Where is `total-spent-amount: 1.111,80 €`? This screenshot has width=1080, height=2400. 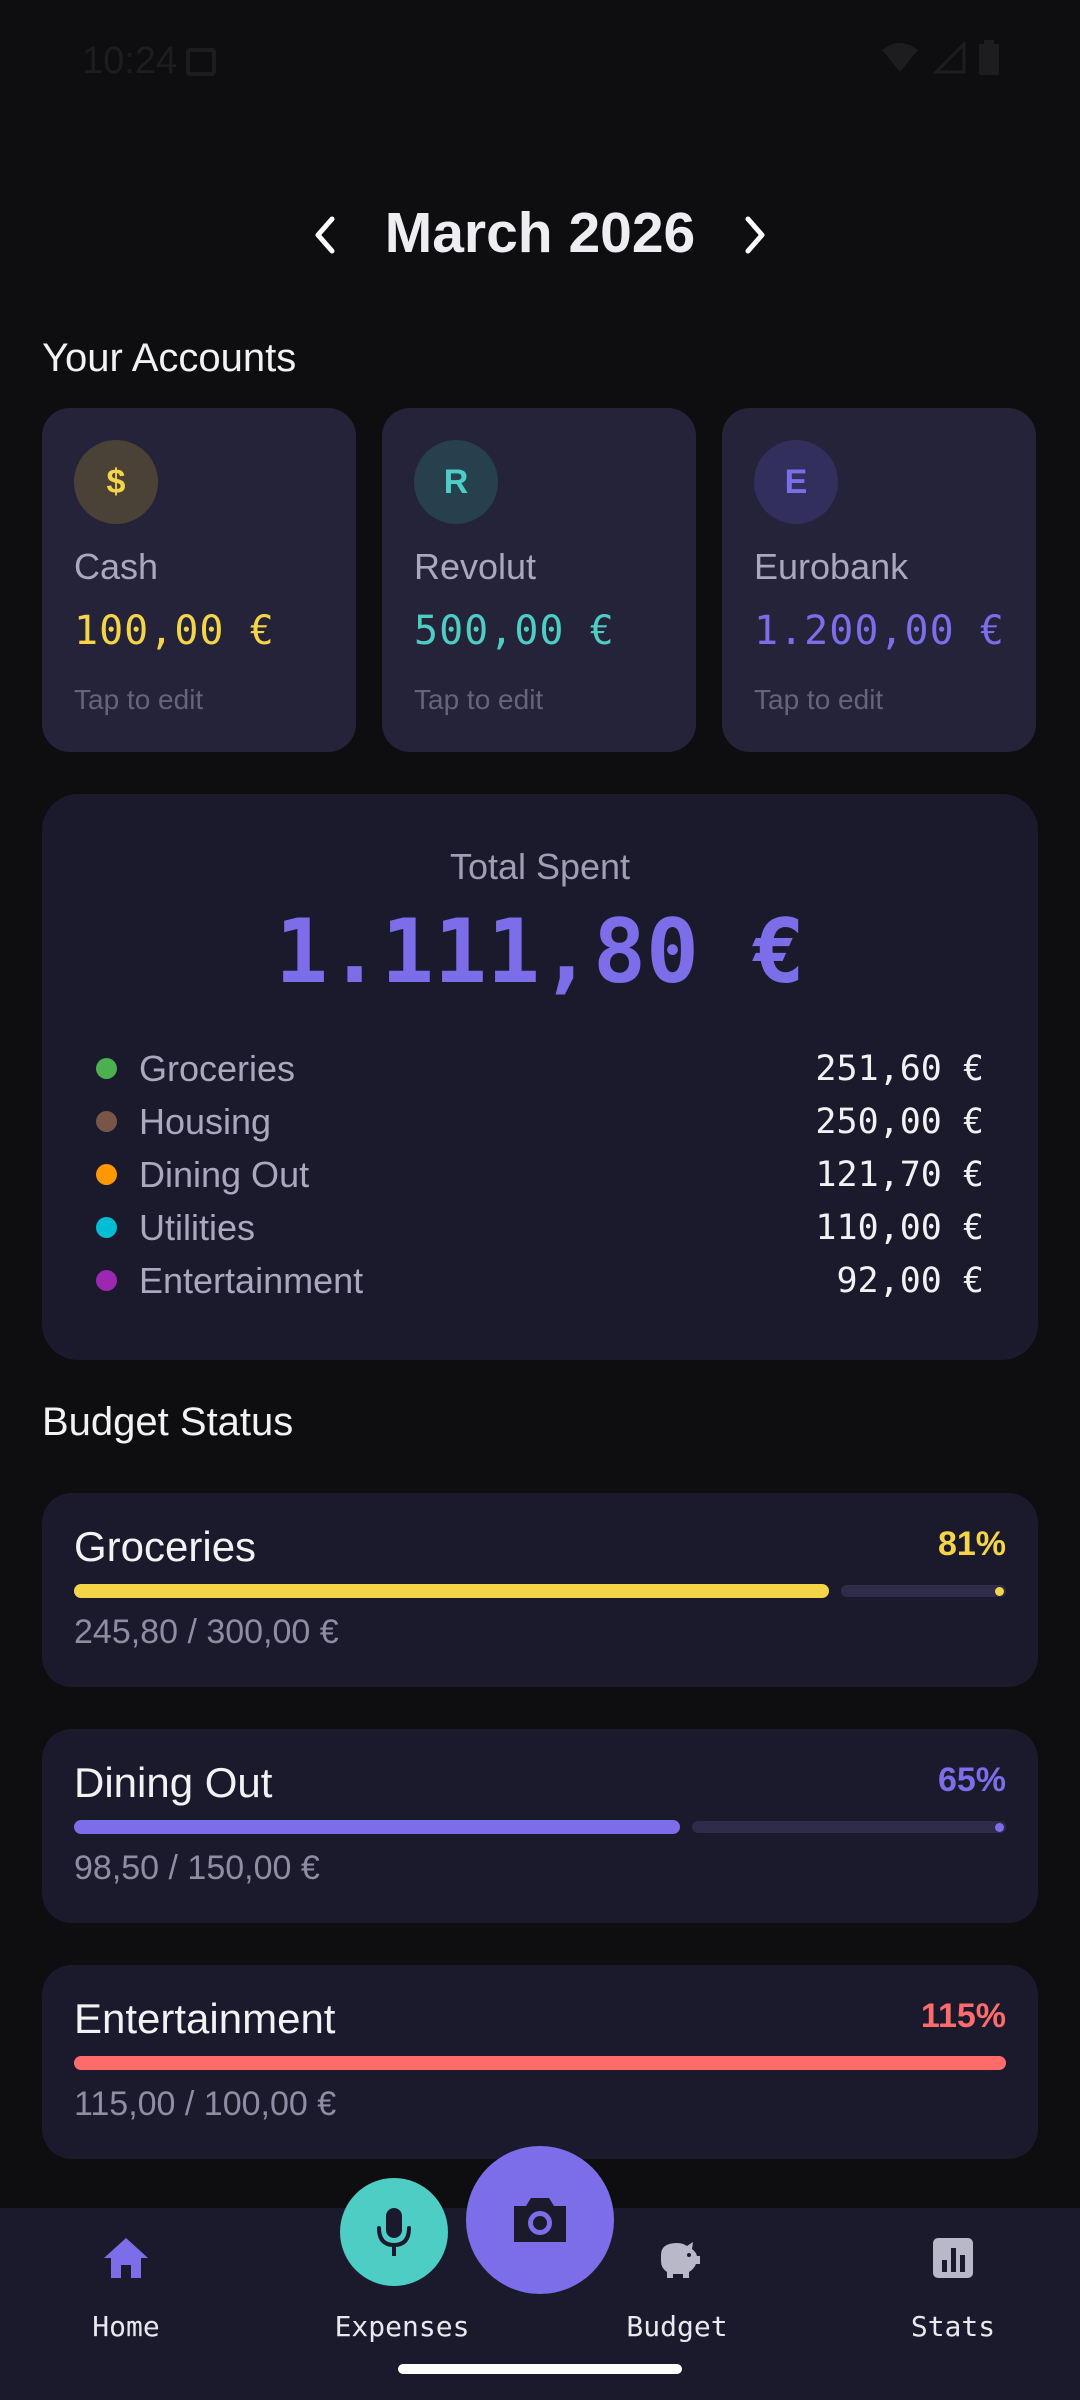
total-spent-amount: 1.111,80 € is located at coordinates (540, 951).